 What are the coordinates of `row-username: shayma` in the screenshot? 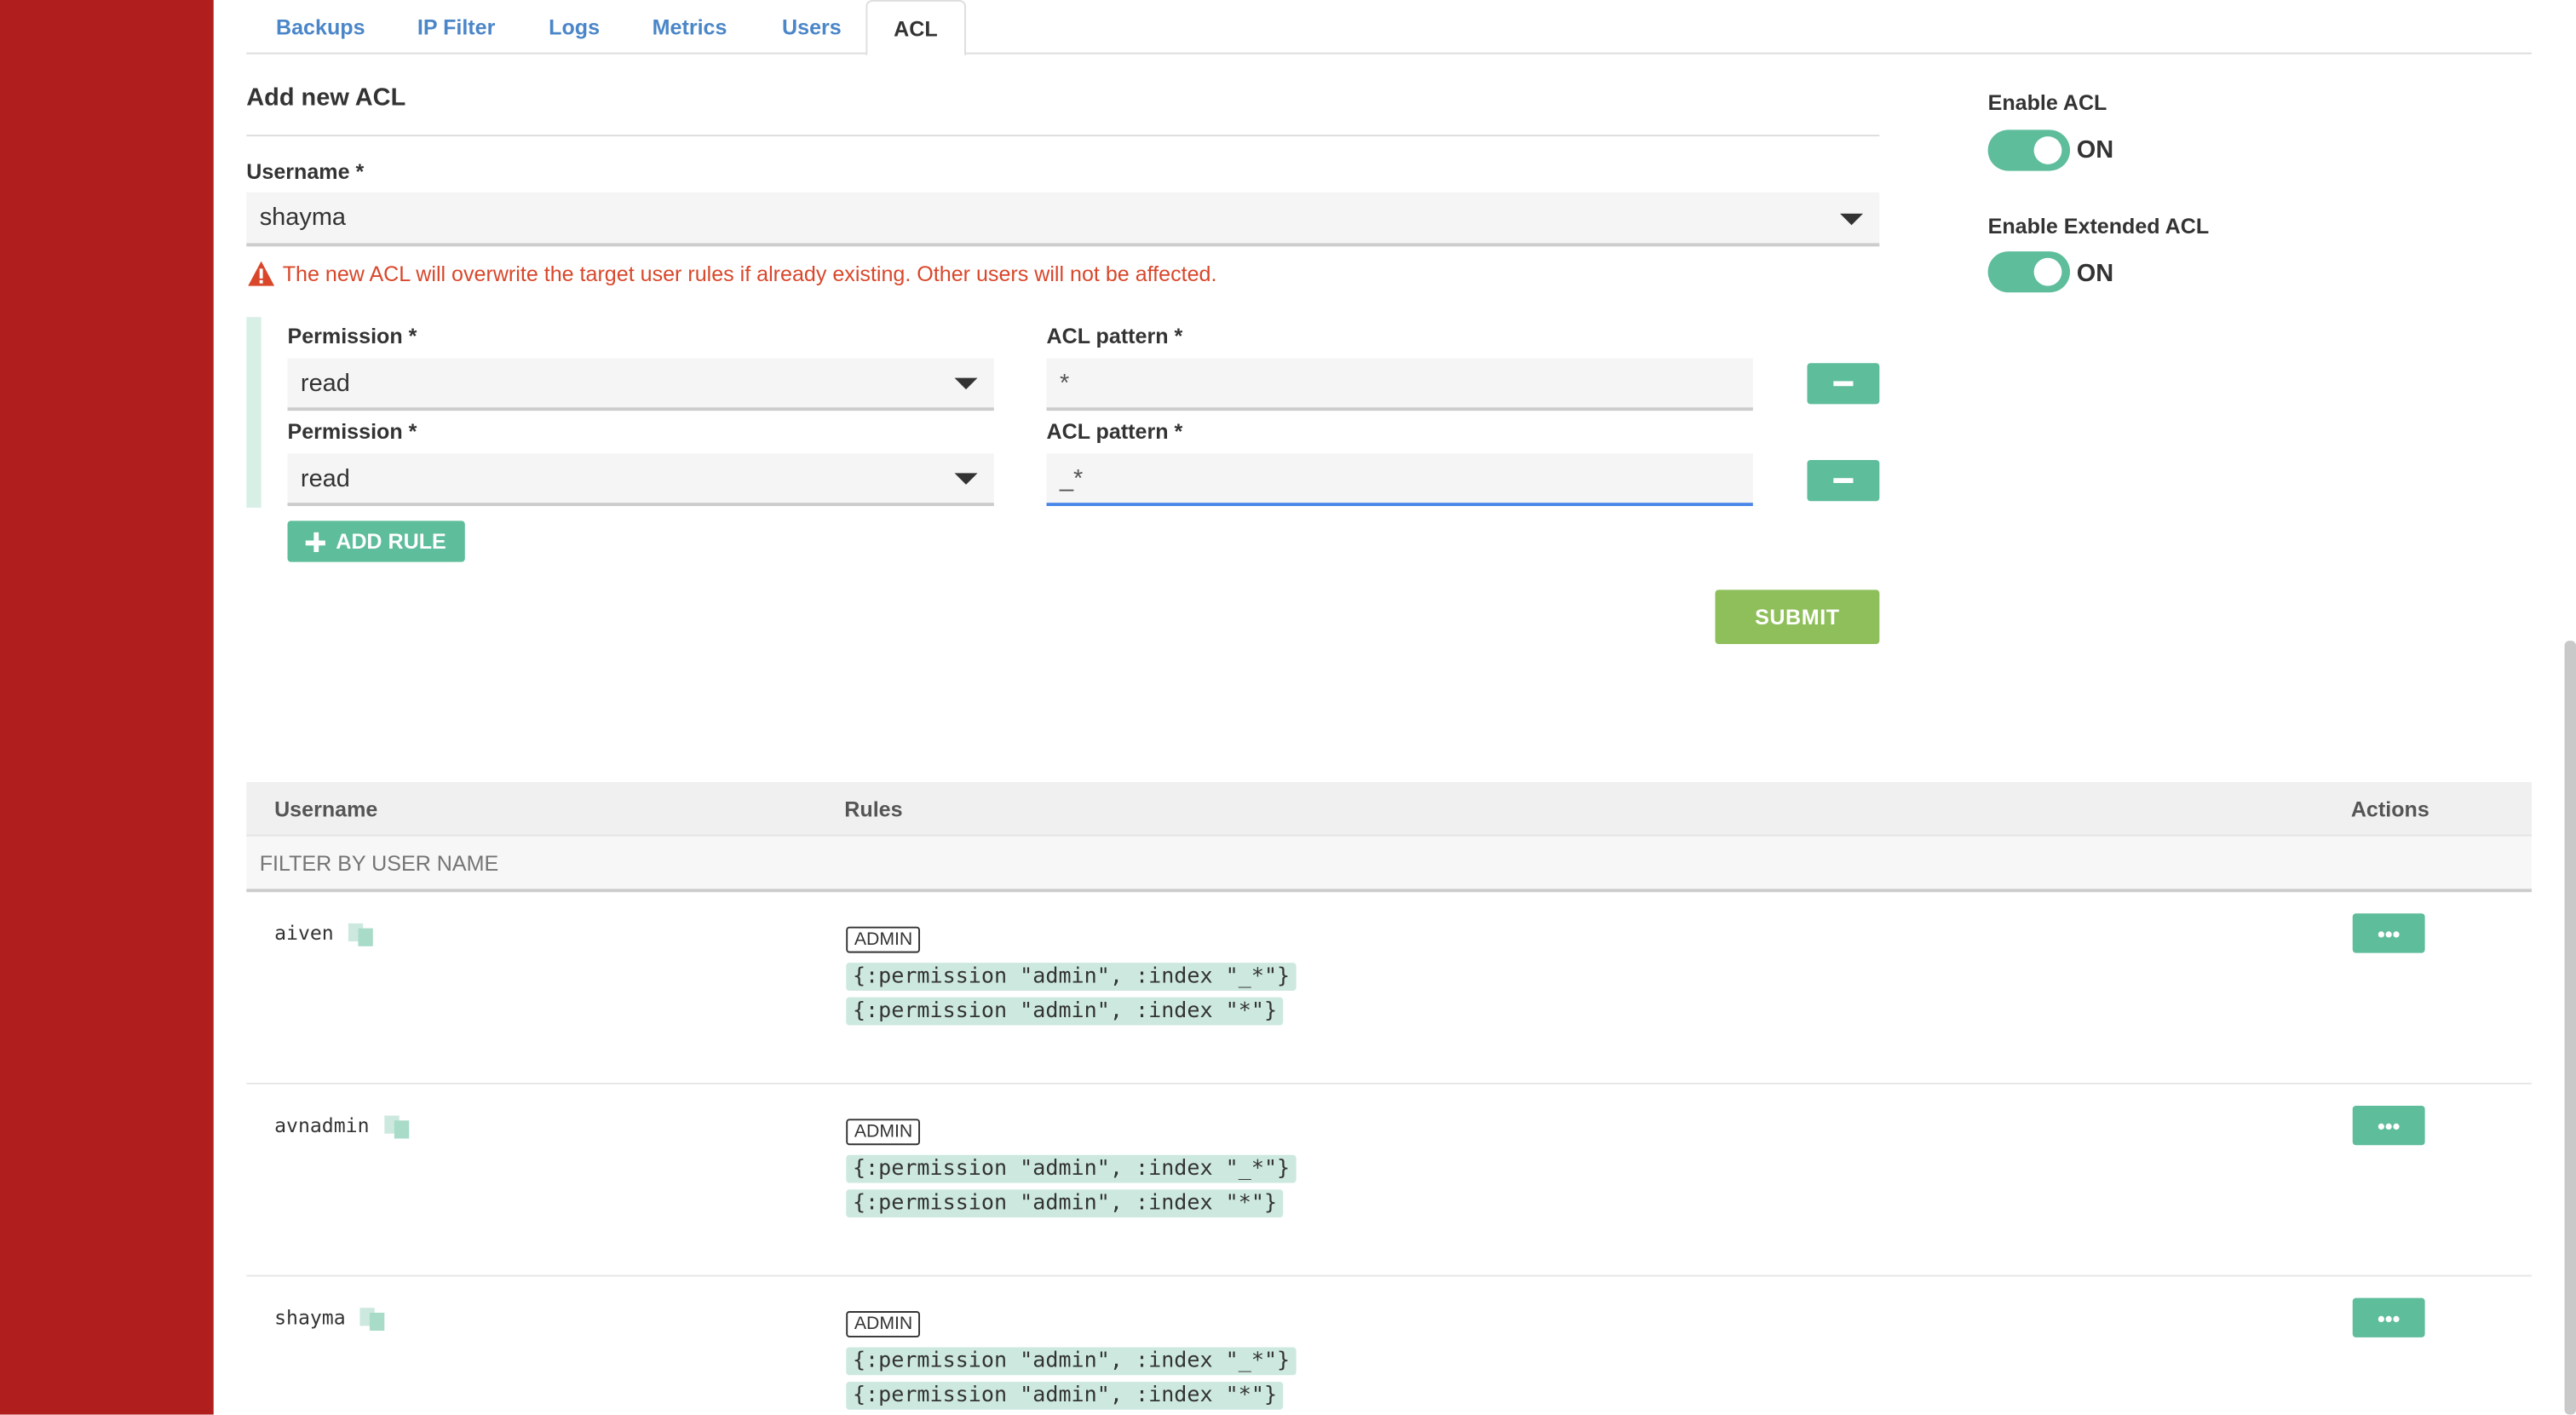 It's located at (331, 1318).